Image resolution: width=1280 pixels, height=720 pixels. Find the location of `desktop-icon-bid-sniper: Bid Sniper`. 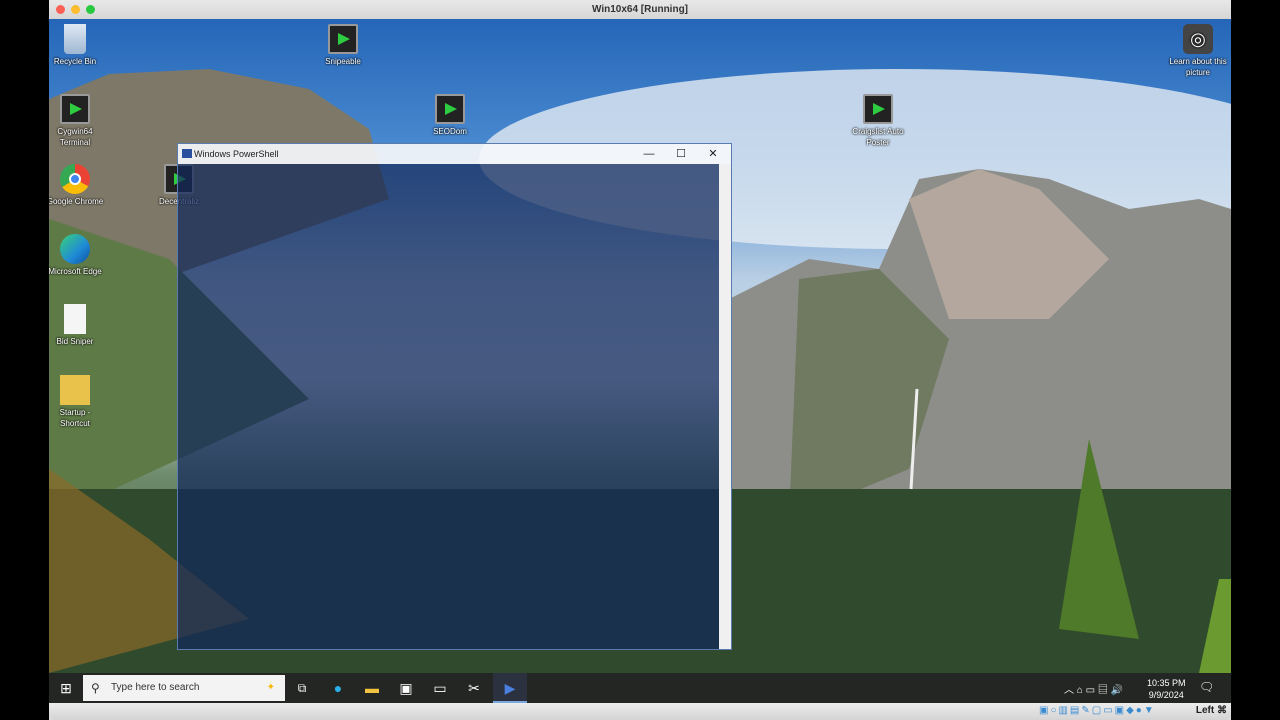

desktop-icon-bid-sniper: Bid Sniper is located at coordinates (77, 325).